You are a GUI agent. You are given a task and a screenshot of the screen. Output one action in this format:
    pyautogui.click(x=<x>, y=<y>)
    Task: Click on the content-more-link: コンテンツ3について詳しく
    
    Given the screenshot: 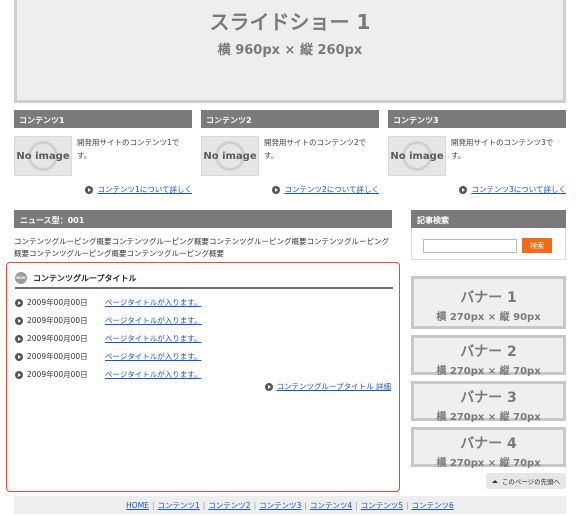 What is the action you would take?
    pyautogui.click(x=518, y=189)
    